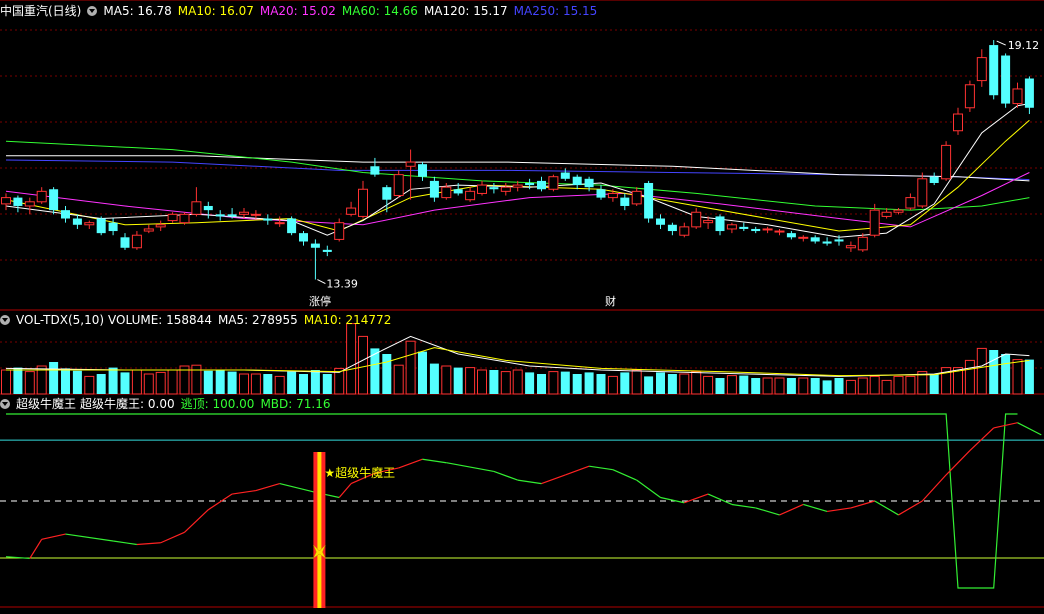 This screenshot has height=614, width=1044. Describe the element at coordinates (610, 301) in the screenshot. I see `cai-label: 财` at that location.